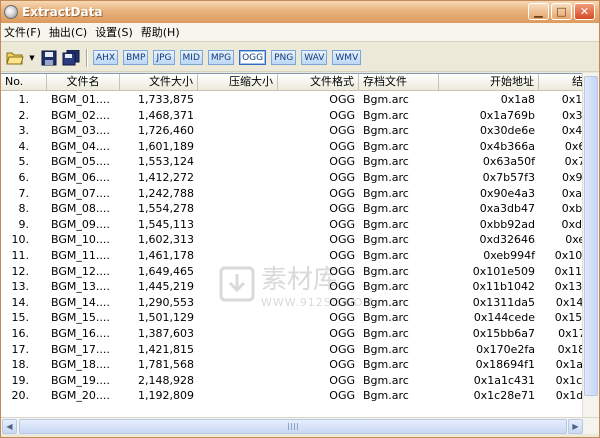 The width and height of the screenshot is (600, 438). I want to click on menu-help: 帮助(H), so click(161, 32).